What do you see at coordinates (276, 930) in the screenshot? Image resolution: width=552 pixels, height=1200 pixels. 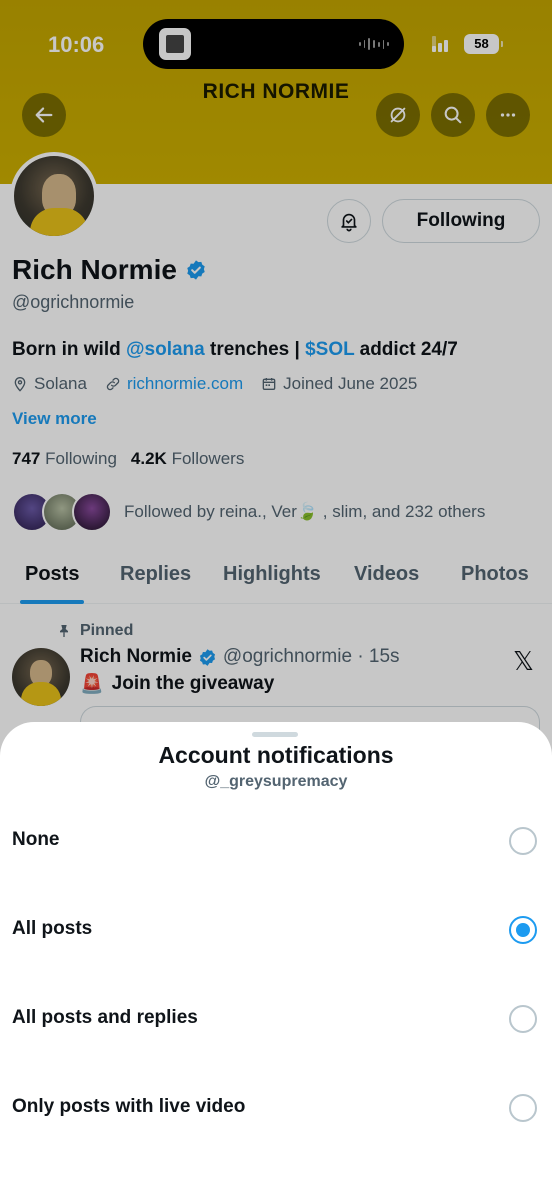 I see `option-all-posts: All posts` at bounding box center [276, 930].